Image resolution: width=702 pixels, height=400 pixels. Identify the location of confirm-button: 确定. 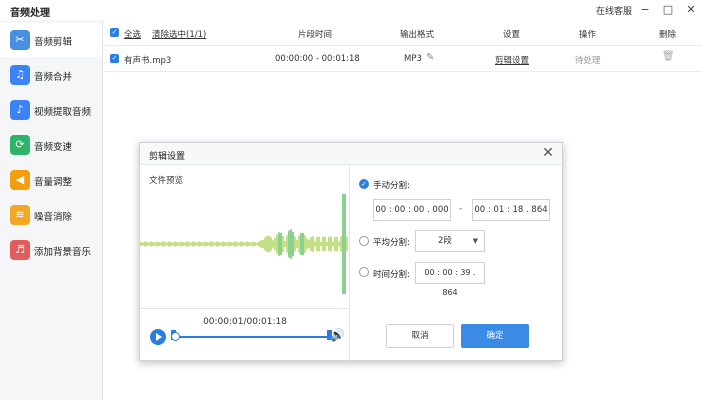
(495, 336).